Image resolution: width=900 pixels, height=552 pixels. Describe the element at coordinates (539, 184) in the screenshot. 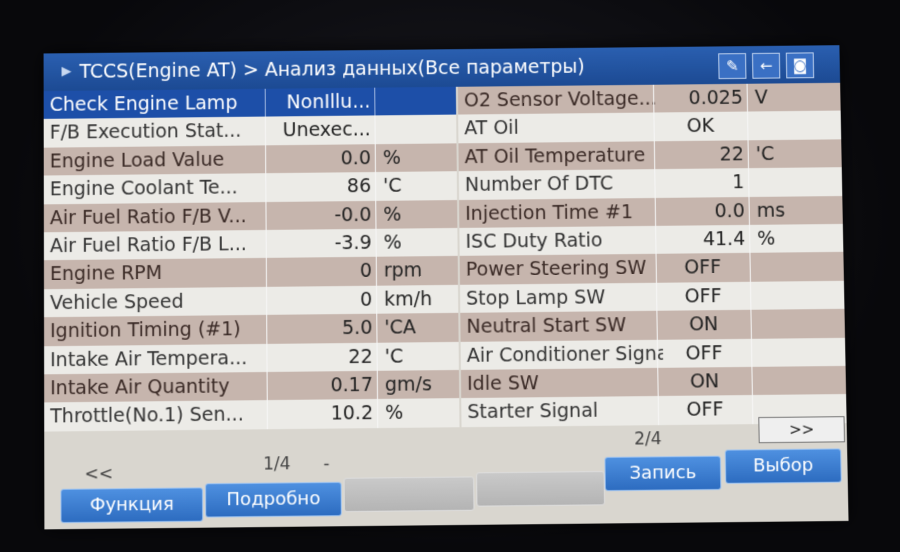

I see `parameter-name: Number Of DTC` at that location.